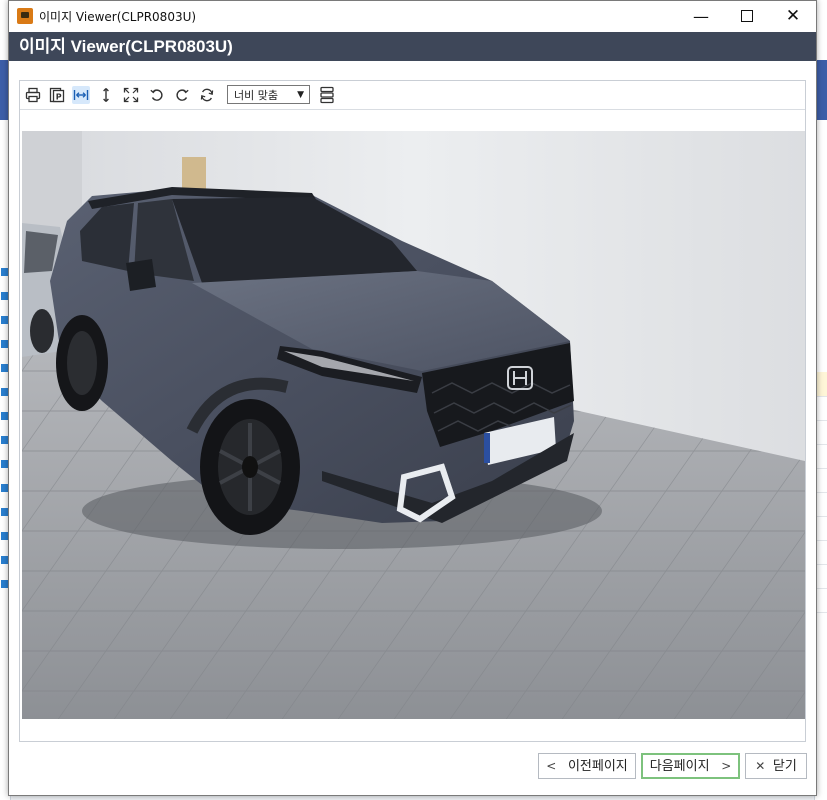 Image resolution: width=827 pixels, height=800 pixels. Describe the element at coordinates (33, 95) in the screenshot. I see `print-icon` at that location.